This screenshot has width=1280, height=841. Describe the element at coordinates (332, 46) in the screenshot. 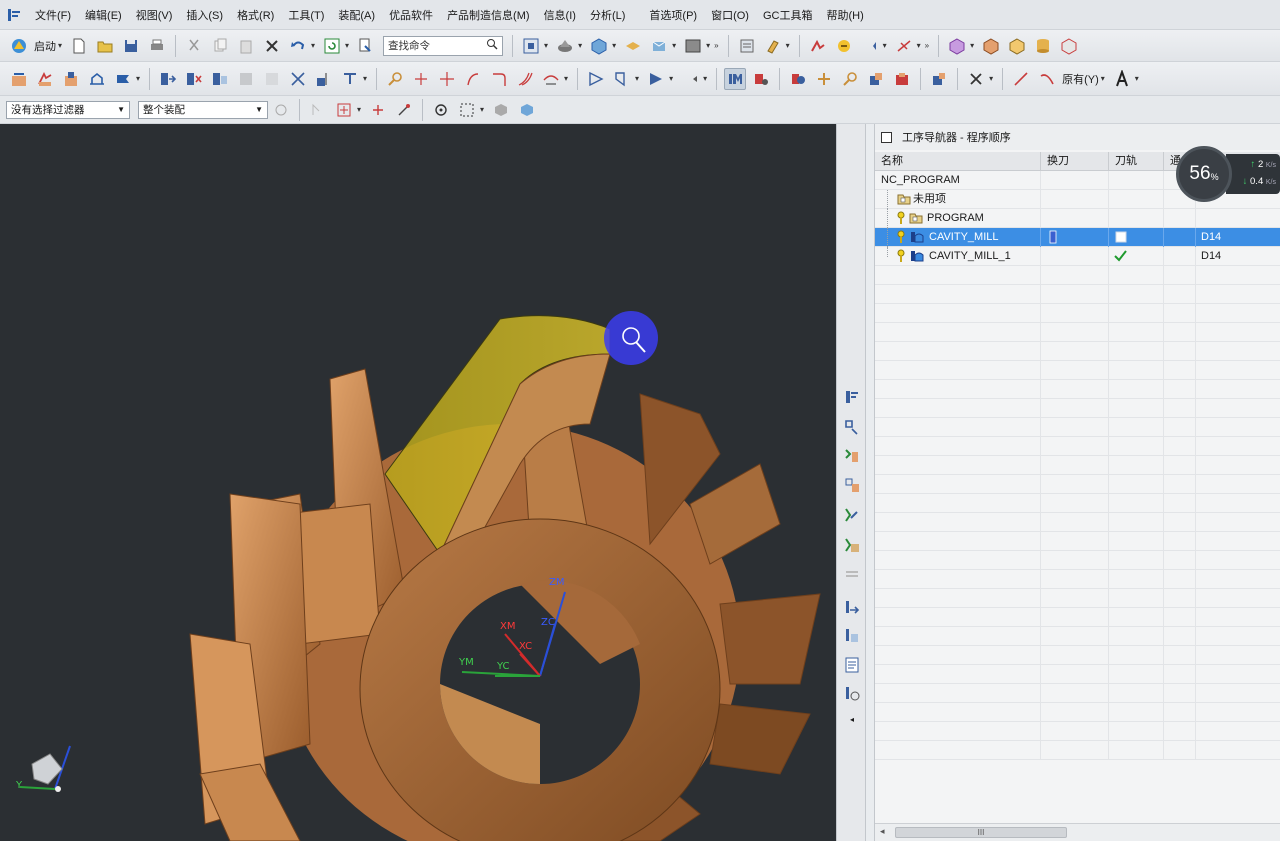

I see `update-icon` at that location.